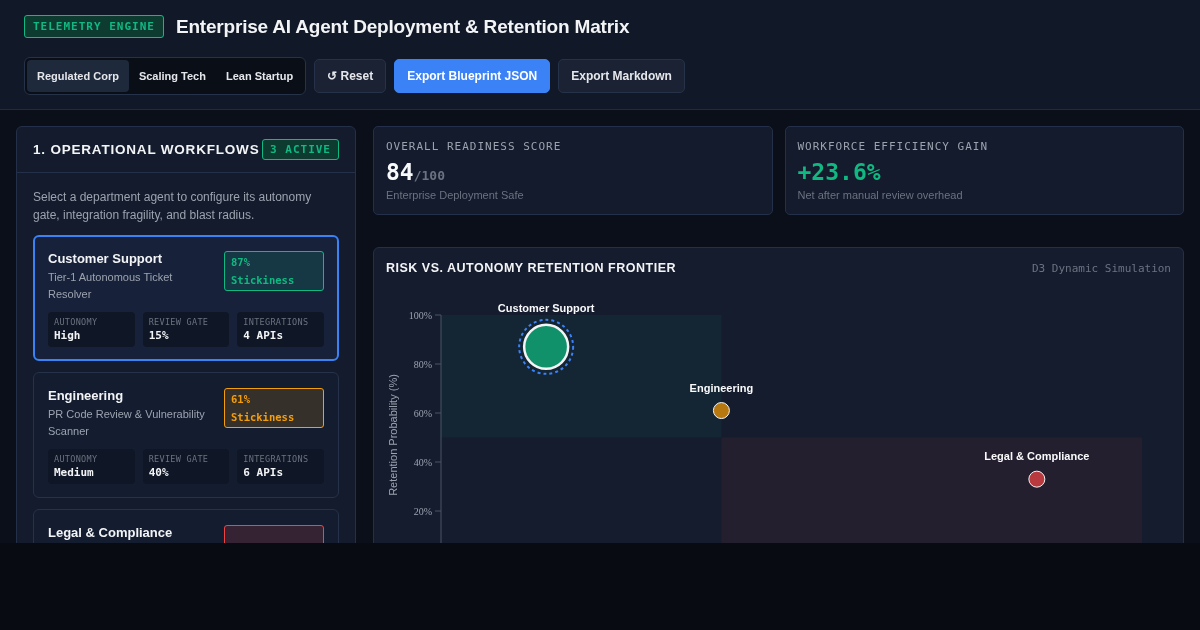 This screenshot has width=1200, height=630. What do you see at coordinates (1037, 456) in the screenshot?
I see `point-label: Legal & Compliance` at bounding box center [1037, 456].